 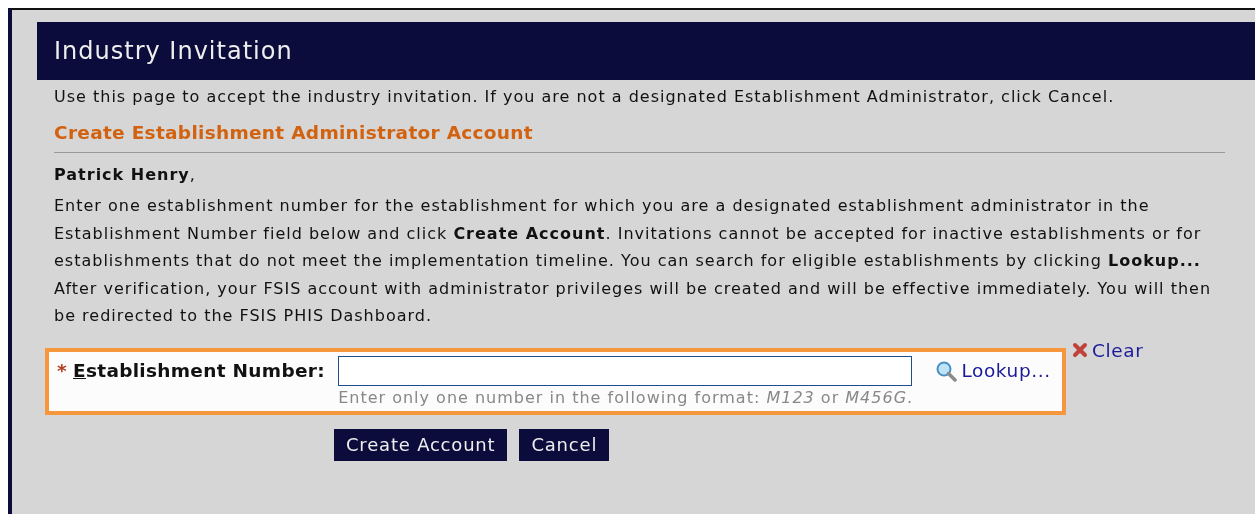 I want to click on create-account-button: Create Account, so click(x=421, y=444).